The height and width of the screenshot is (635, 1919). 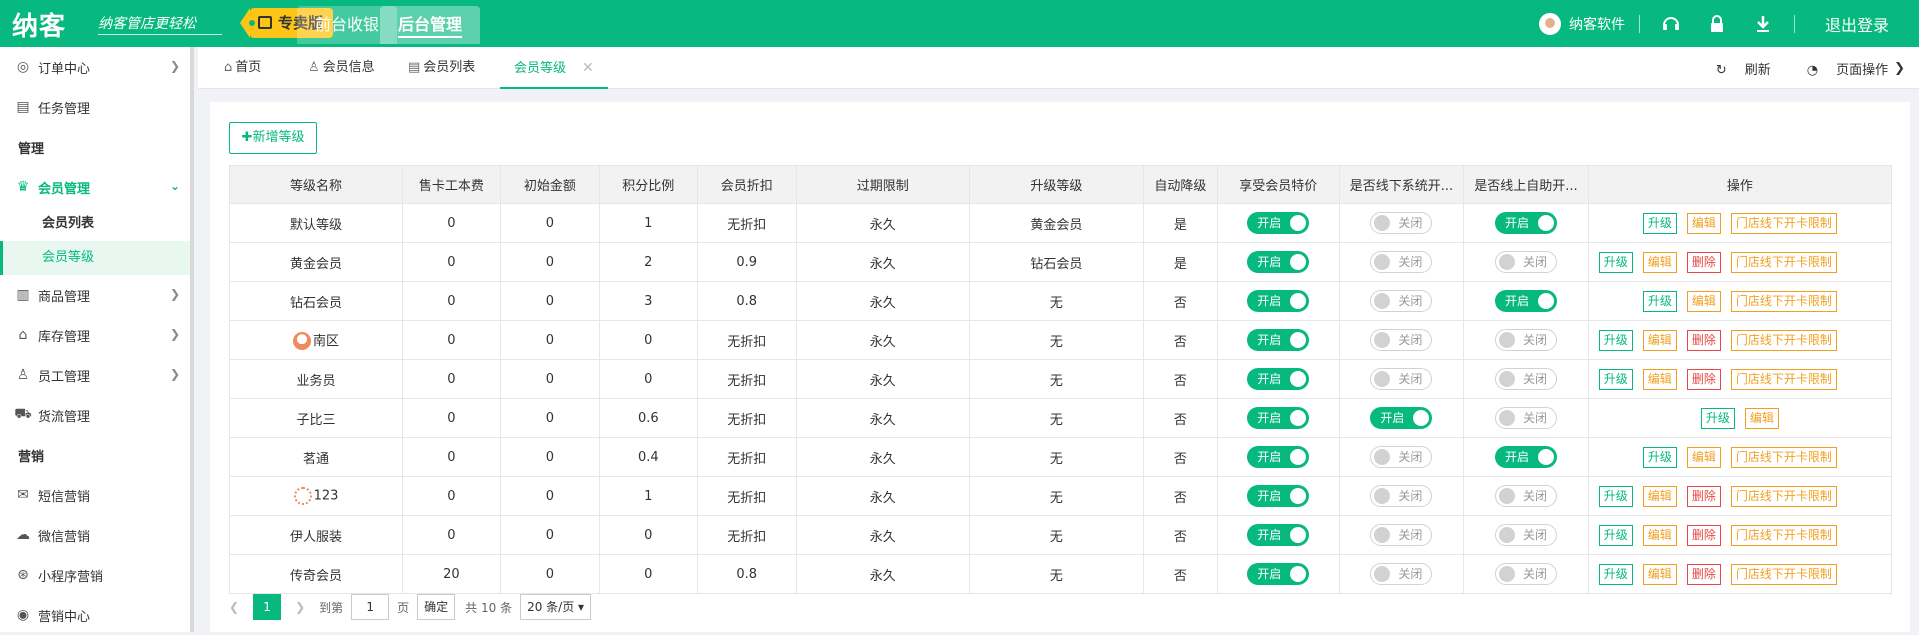 I want to click on tab-member-list: ▤ 会员列表, so click(x=441, y=68).